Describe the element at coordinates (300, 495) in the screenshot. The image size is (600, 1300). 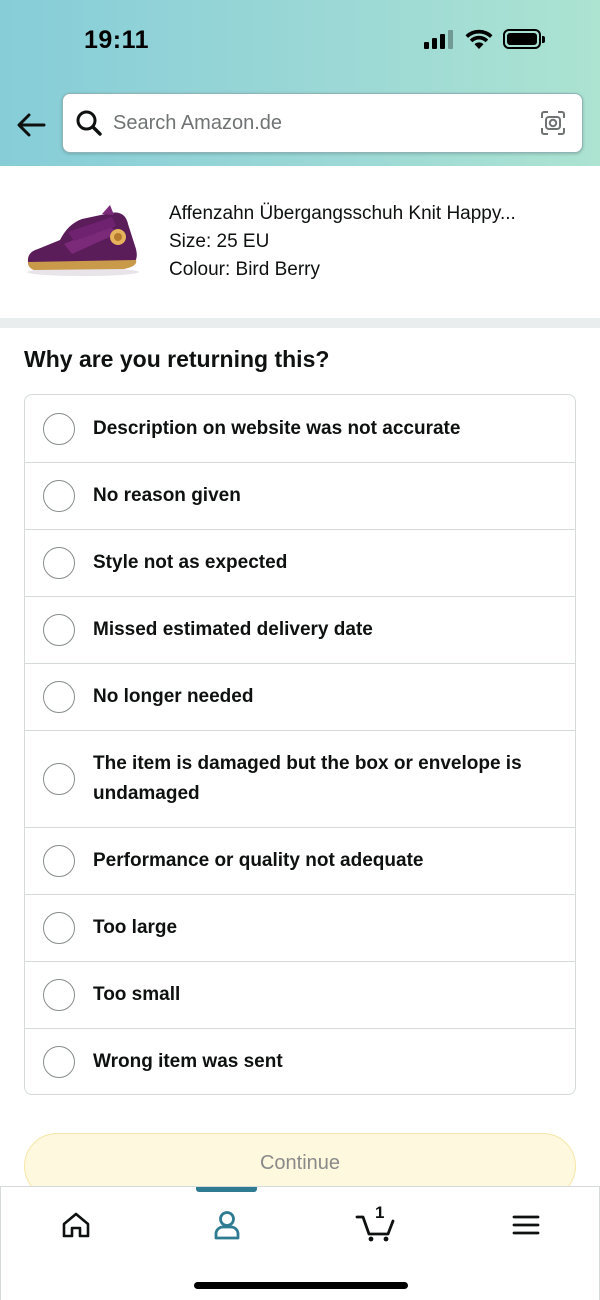
I see `return-reason-option: No reason given` at that location.